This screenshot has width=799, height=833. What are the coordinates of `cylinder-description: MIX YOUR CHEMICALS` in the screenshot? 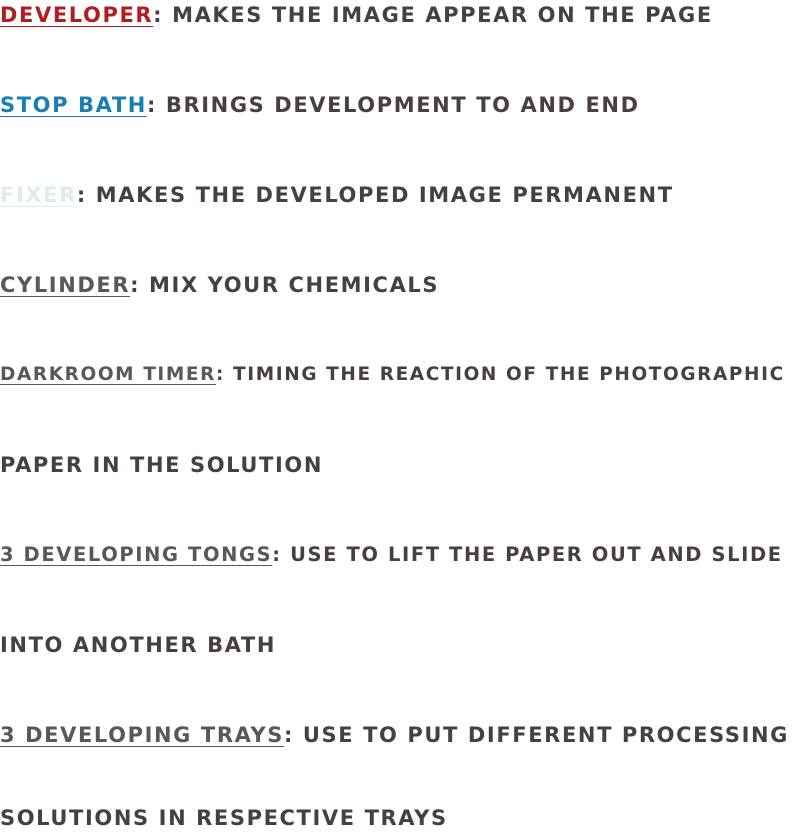 It's located at (290, 285).